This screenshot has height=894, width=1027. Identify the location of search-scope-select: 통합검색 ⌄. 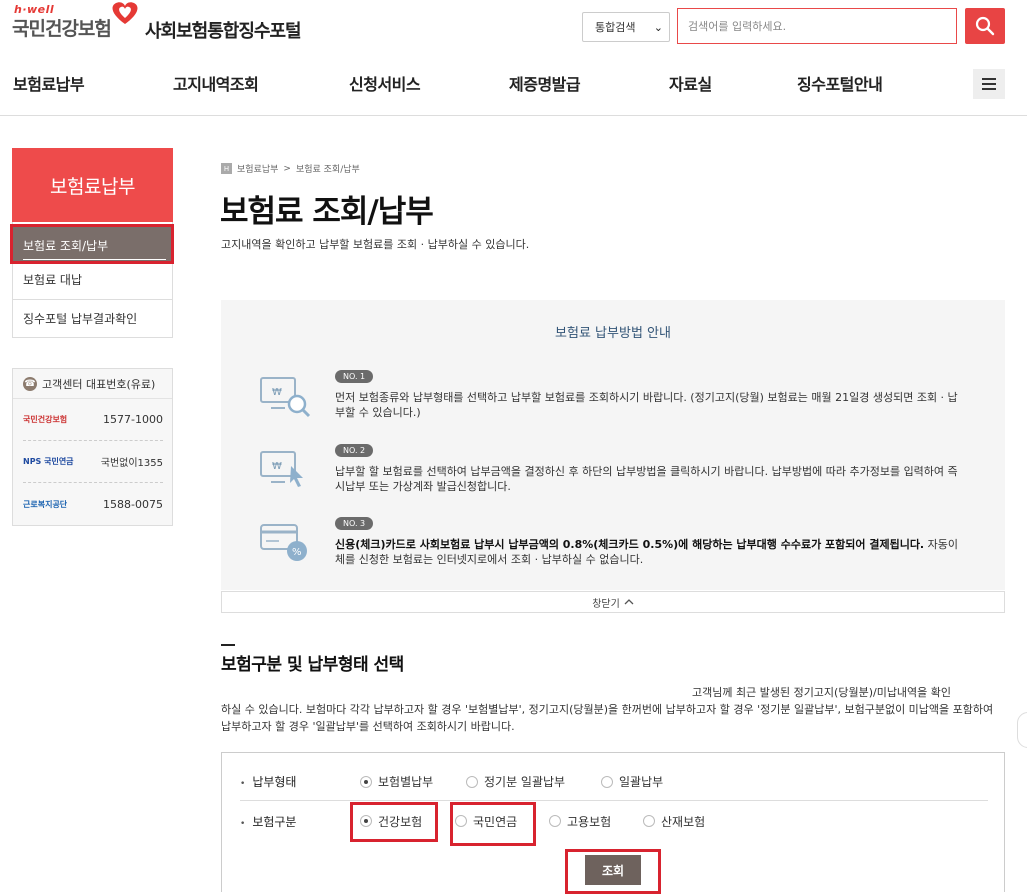
(626, 27).